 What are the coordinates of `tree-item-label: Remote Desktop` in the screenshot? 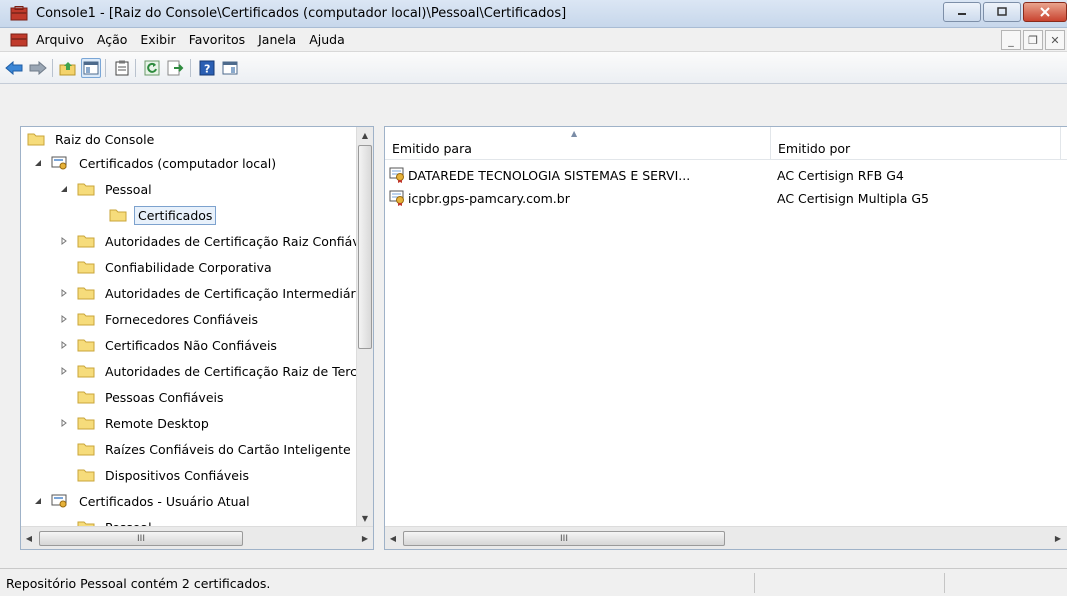 It's located at (157, 423).